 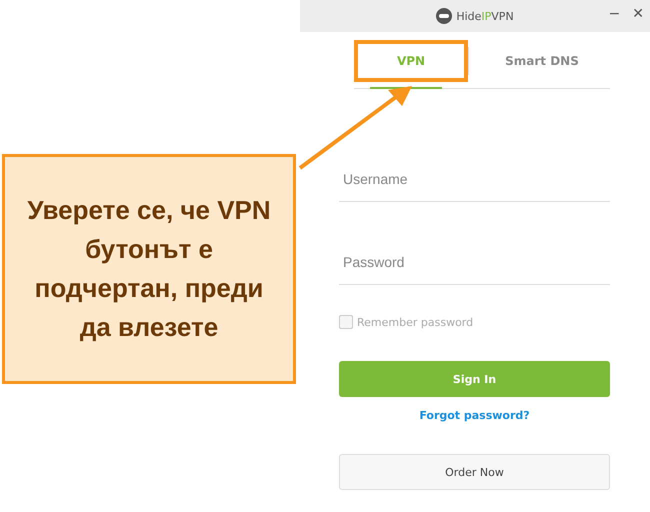 What do you see at coordinates (474, 472) in the screenshot?
I see `order-button: Order Now` at bounding box center [474, 472].